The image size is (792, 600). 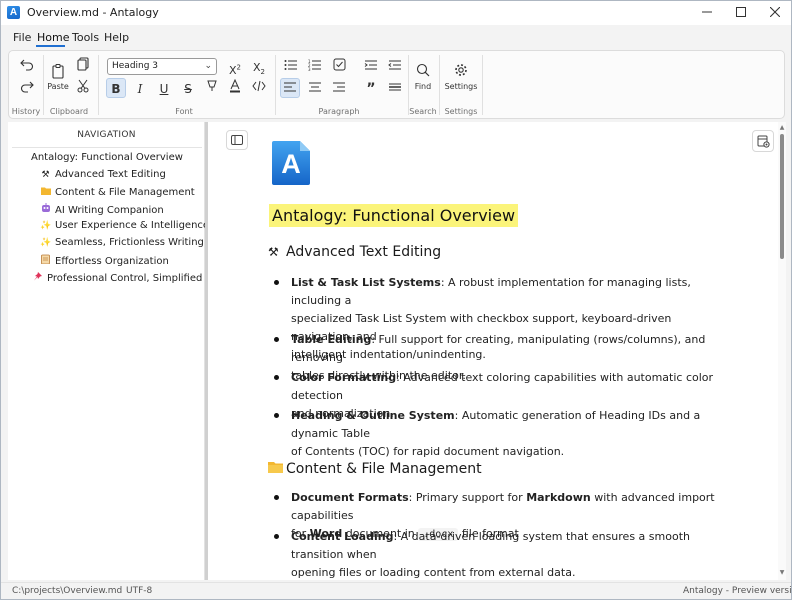 I want to click on align-right-icon, so click(x=339, y=87).